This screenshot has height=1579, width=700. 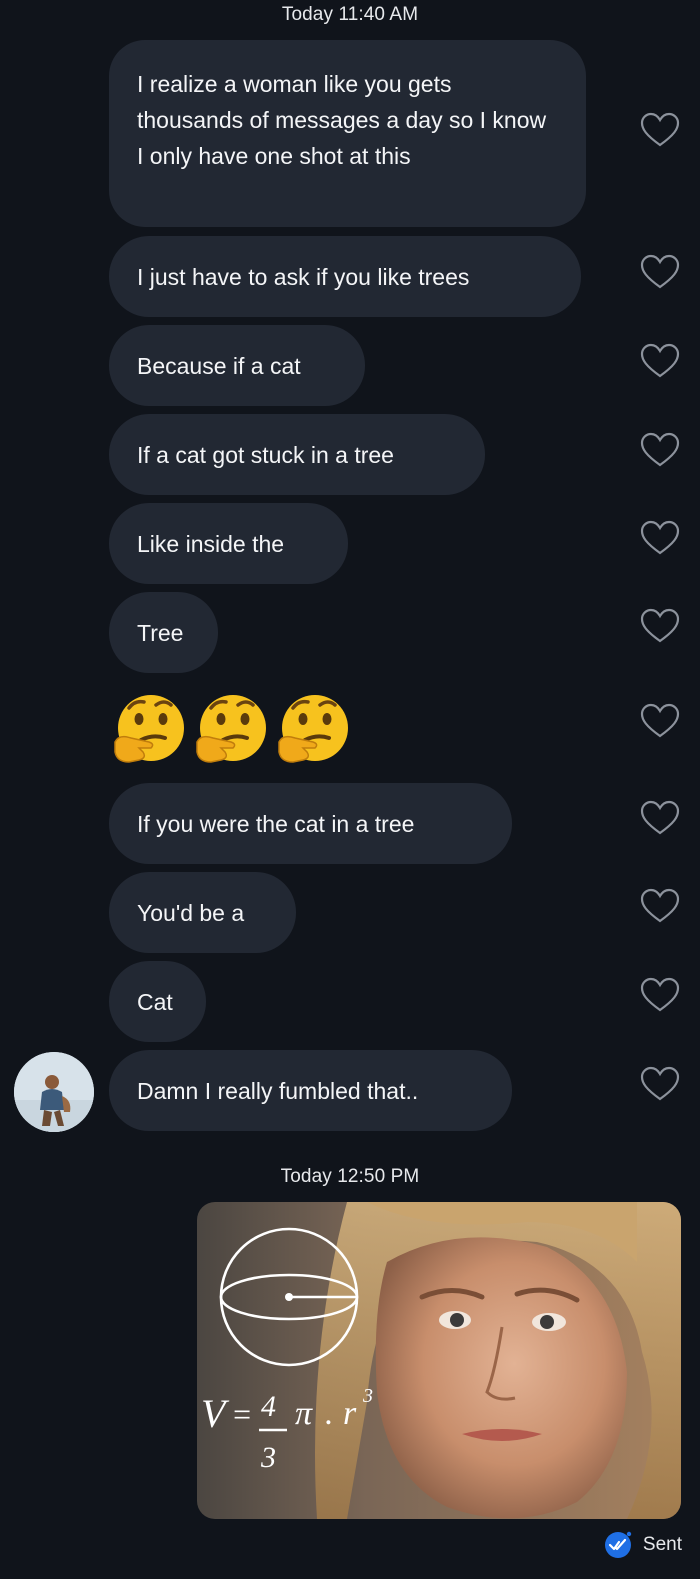 I want to click on formula-r: r, so click(x=350, y=1413).